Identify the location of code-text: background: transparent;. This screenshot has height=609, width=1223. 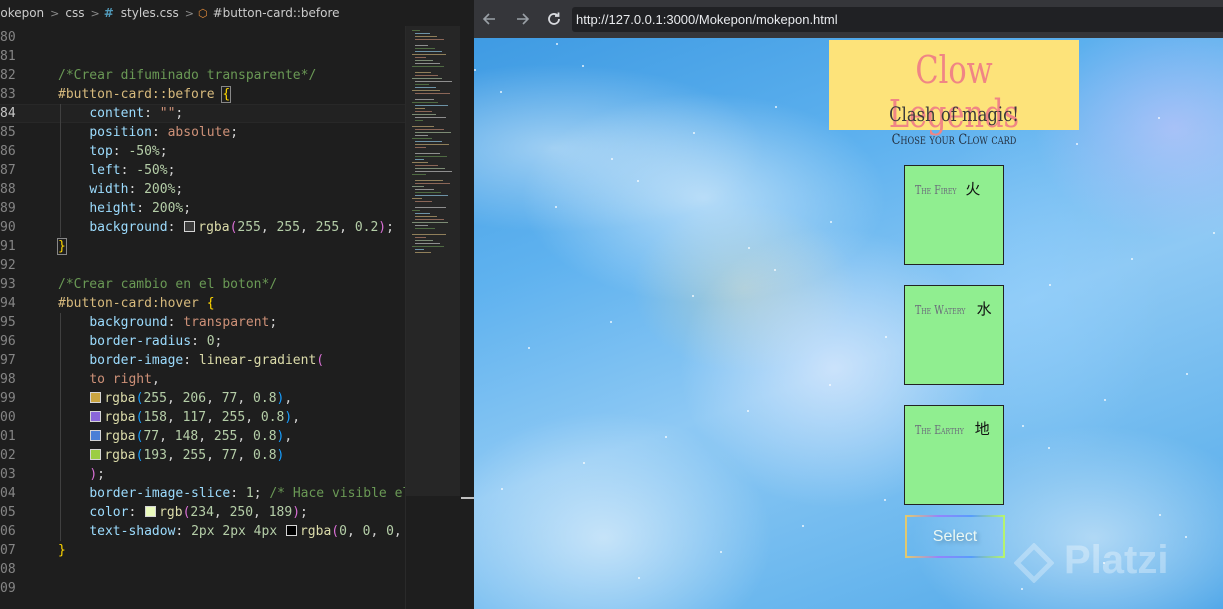
(183, 322).